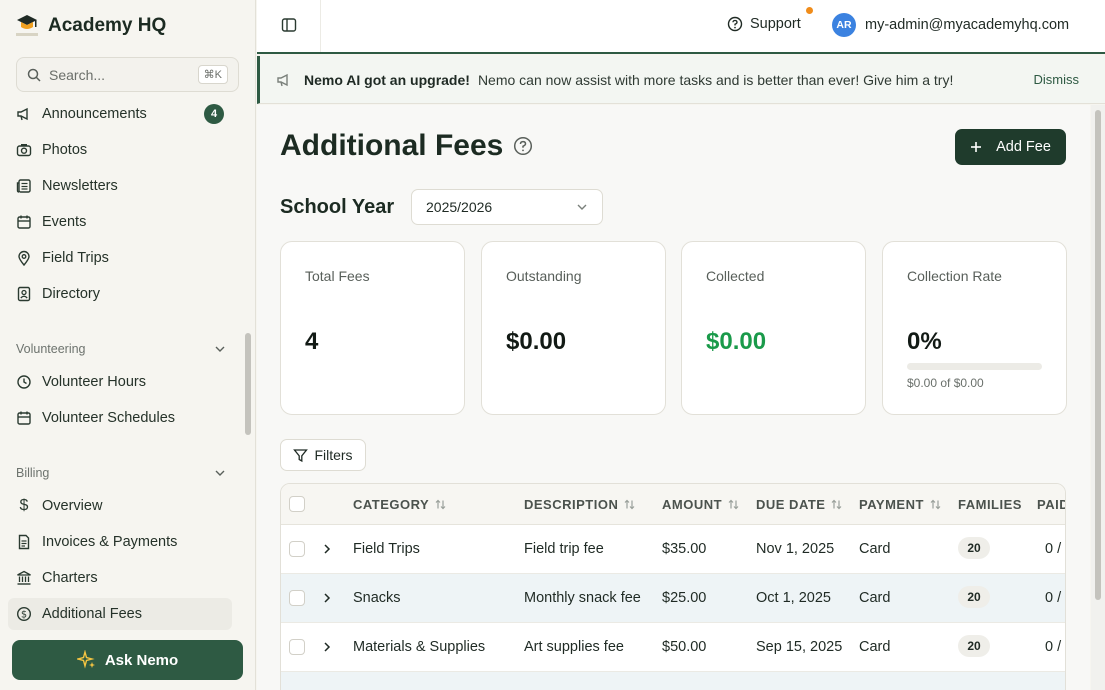  Describe the element at coordinates (301, 455) in the screenshot. I see `filter-icon` at that location.